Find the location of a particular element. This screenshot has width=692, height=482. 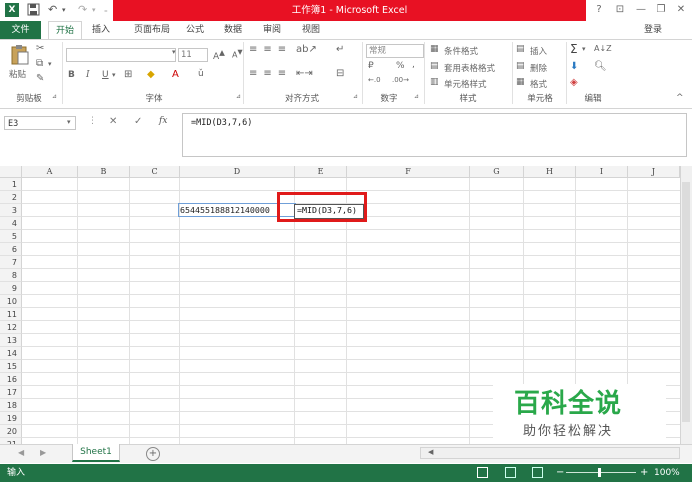

insert-cells-button: 插入 is located at coordinates (538, 51).